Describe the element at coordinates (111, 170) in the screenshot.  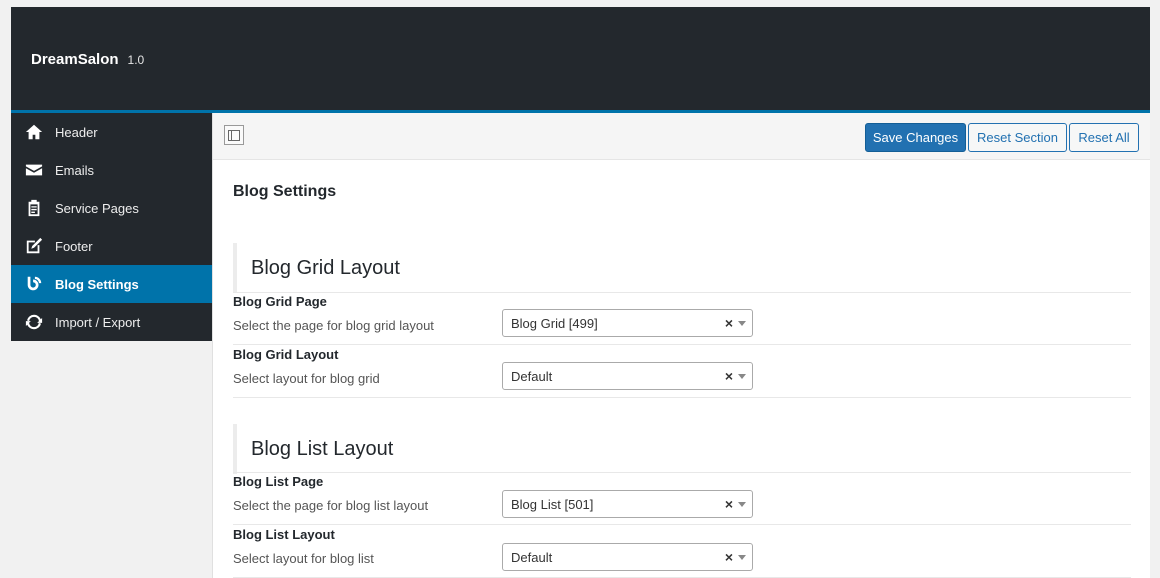
I see `sidebar-item-emails: Emails` at that location.